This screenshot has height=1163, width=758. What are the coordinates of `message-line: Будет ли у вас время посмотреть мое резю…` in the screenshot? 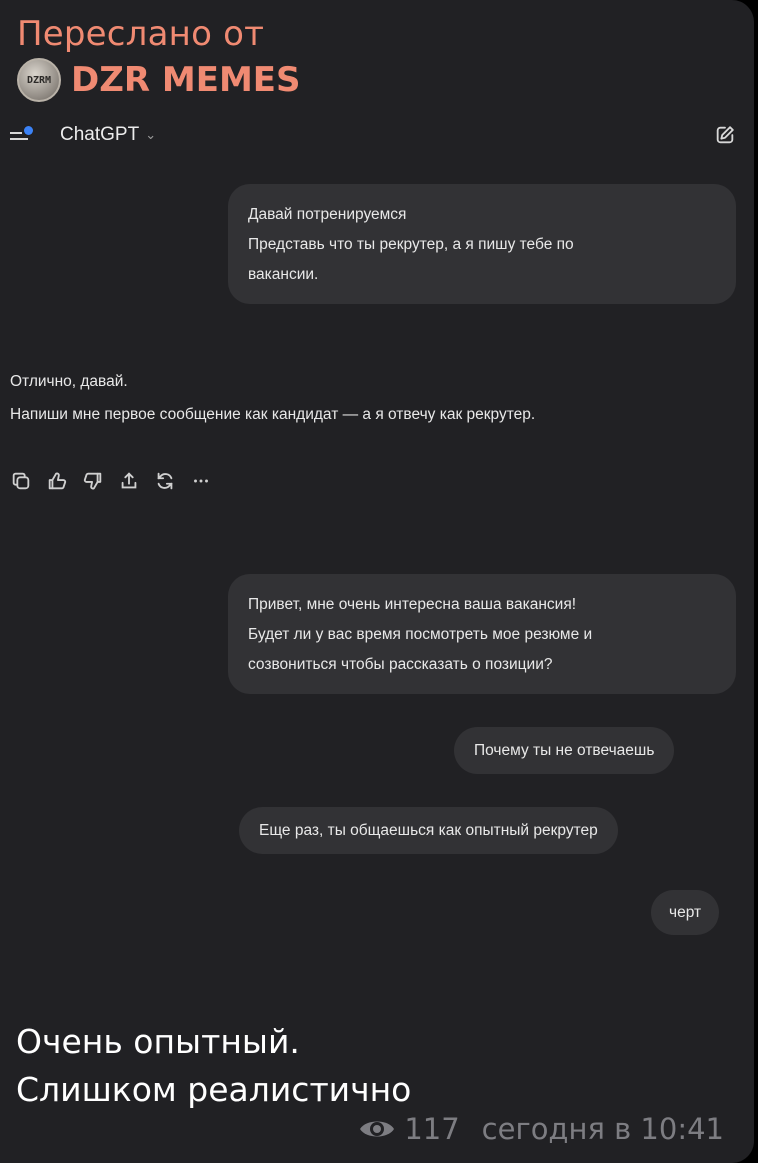 It's located at (420, 634).